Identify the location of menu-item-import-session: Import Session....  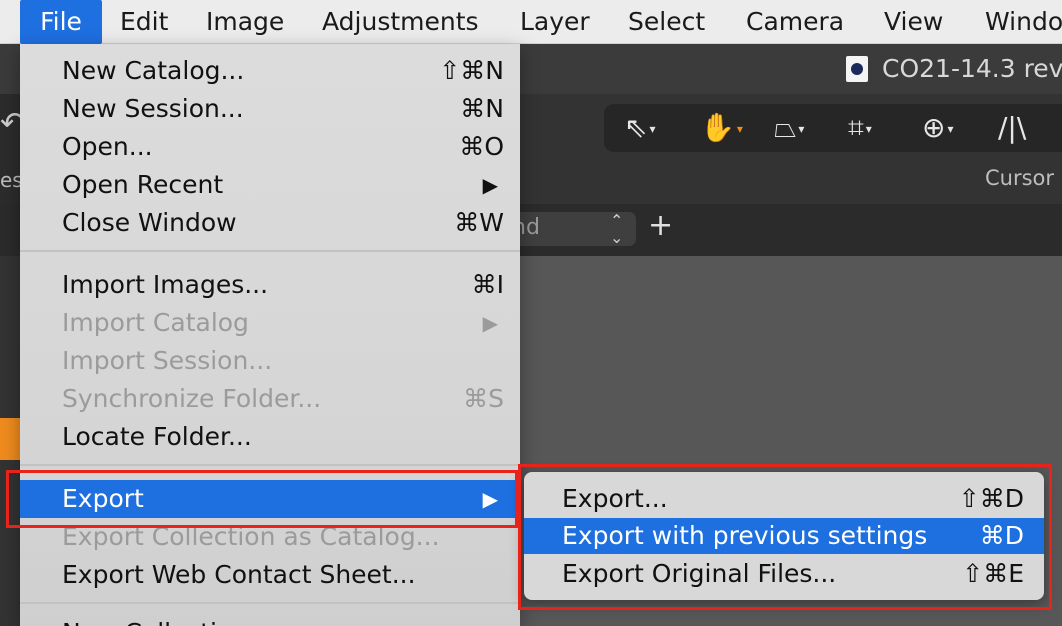
(167, 360).